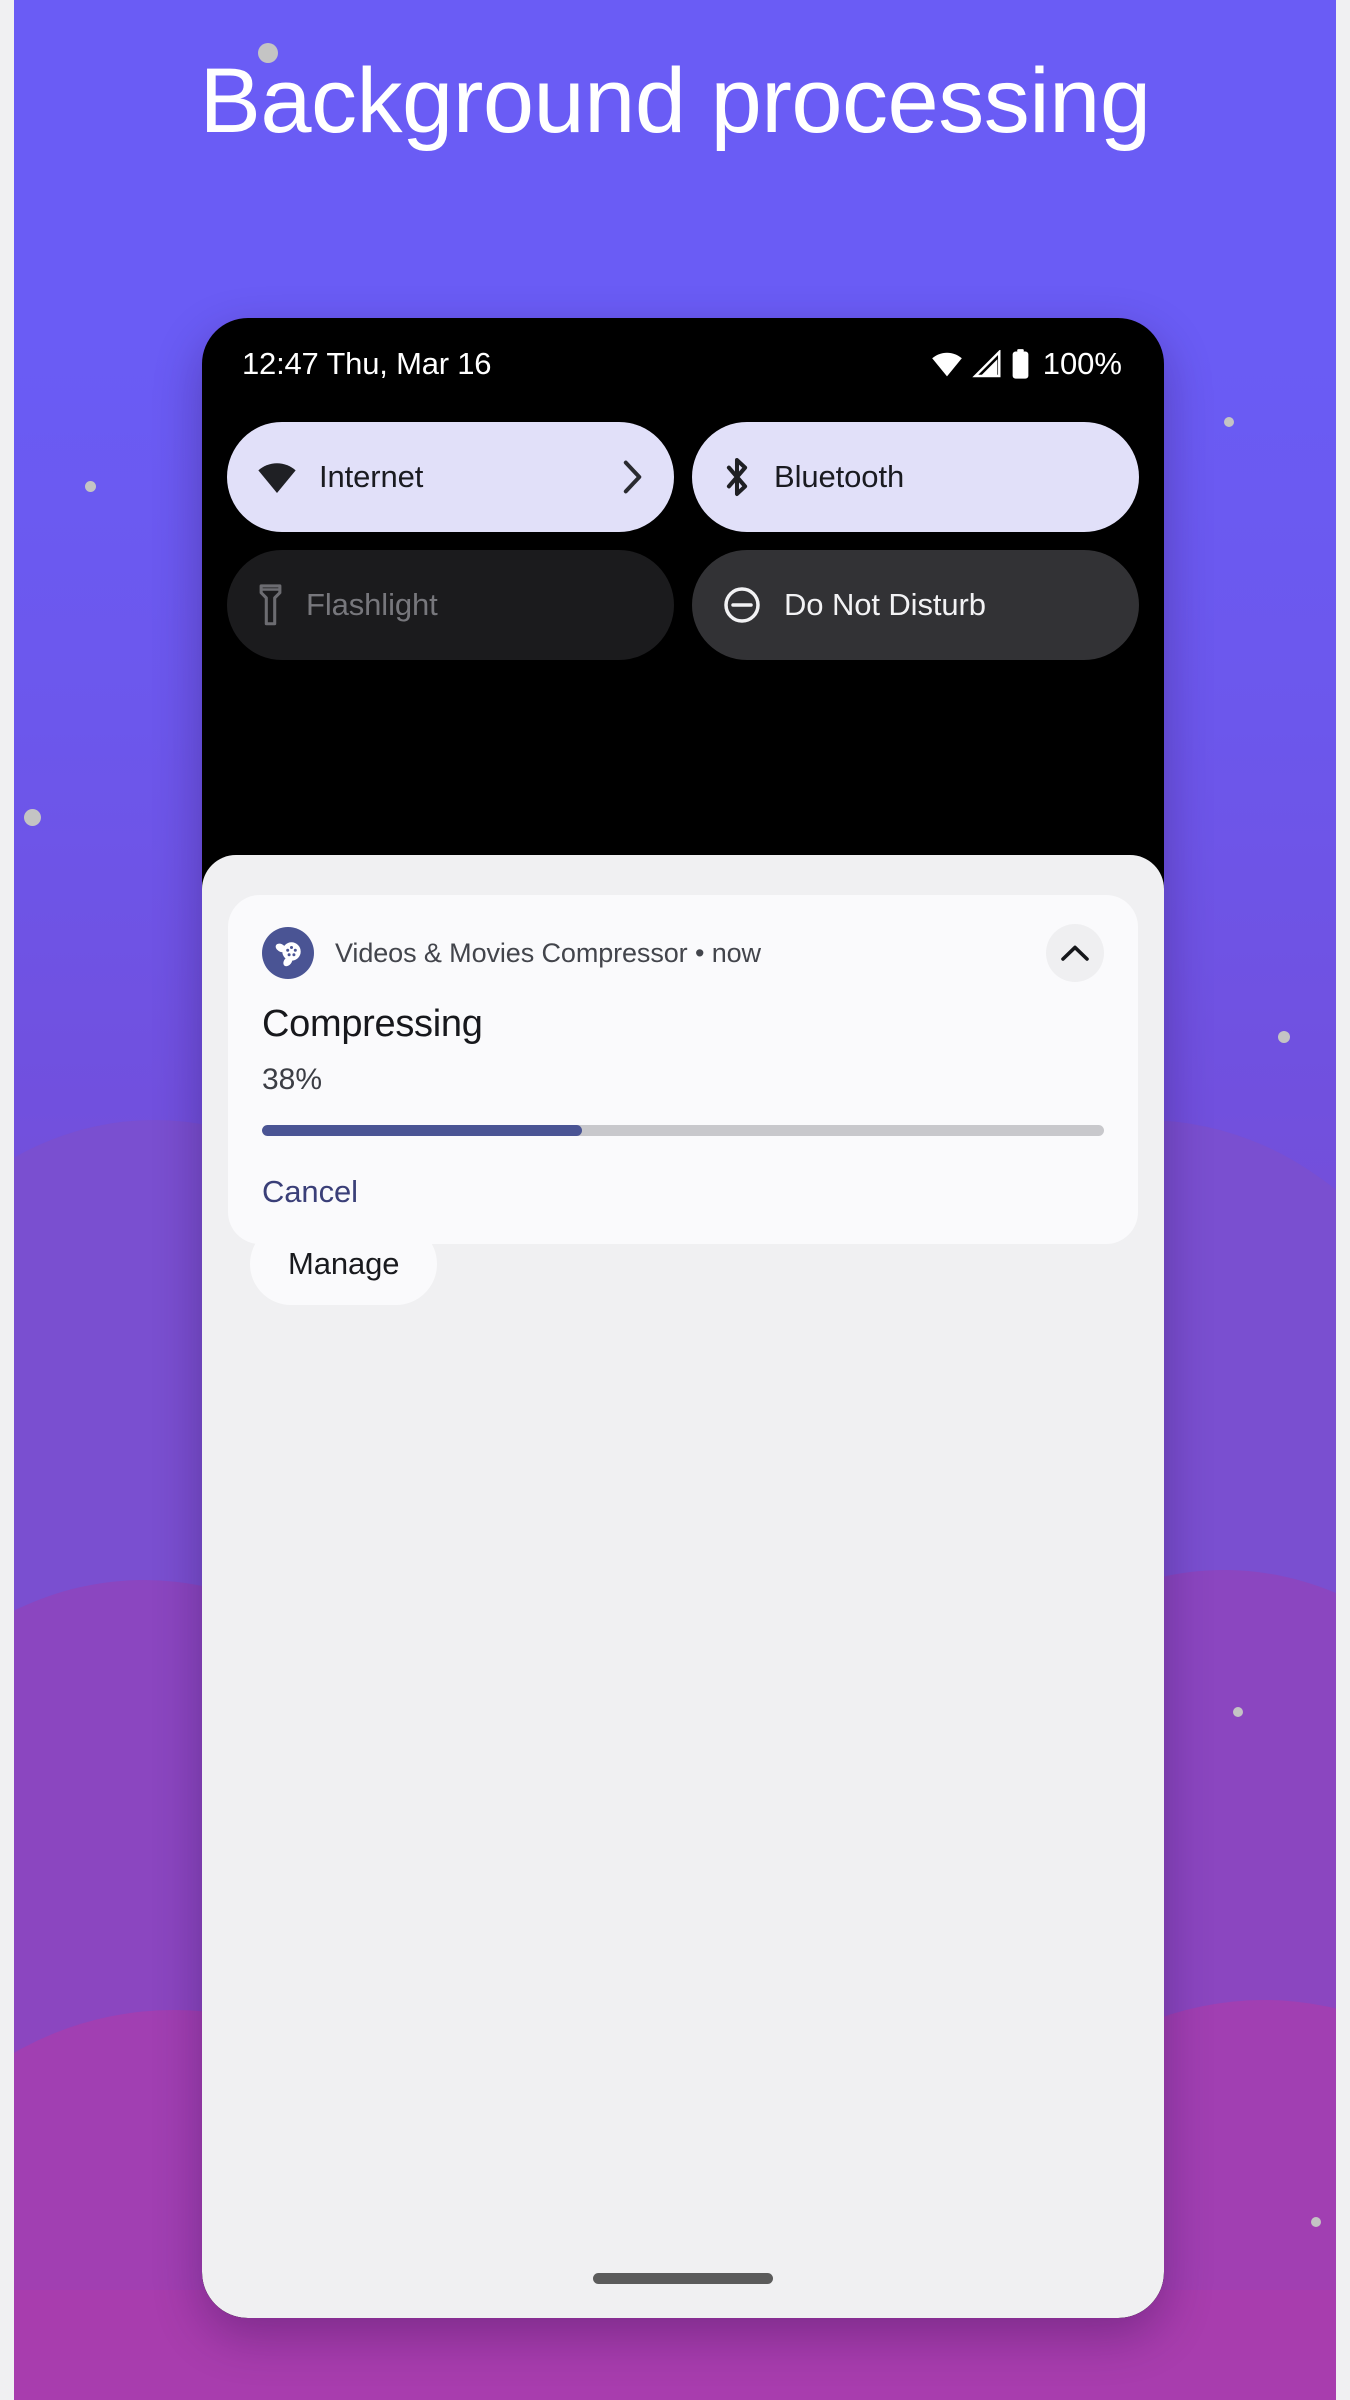 This screenshot has height=2400, width=1350. What do you see at coordinates (885, 604) in the screenshot?
I see `qs-tile-label: Do Not Disturb` at bounding box center [885, 604].